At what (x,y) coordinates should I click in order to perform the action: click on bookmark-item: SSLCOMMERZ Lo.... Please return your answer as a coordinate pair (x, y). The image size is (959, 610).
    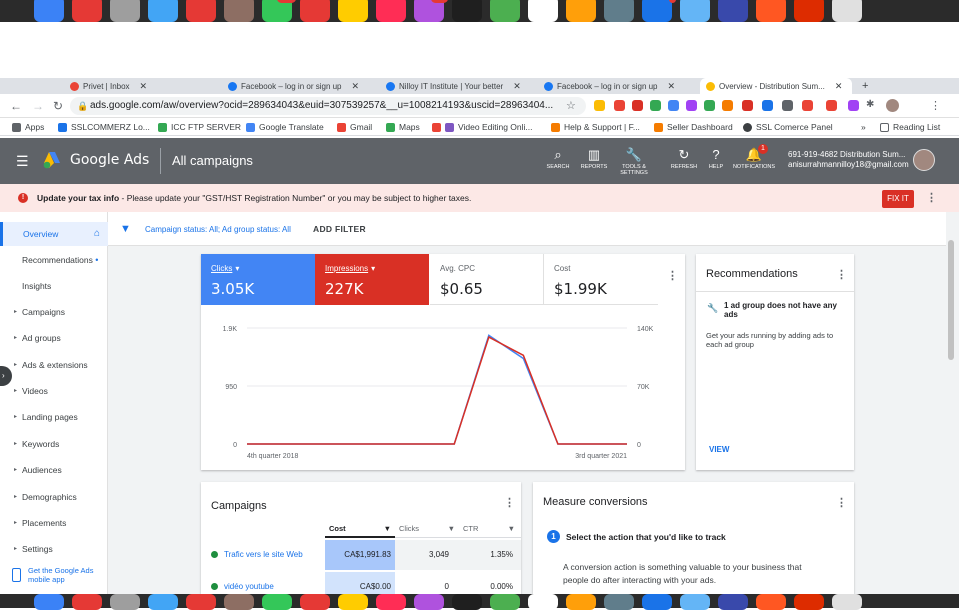
    Looking at the image, I should click on (104, 127).